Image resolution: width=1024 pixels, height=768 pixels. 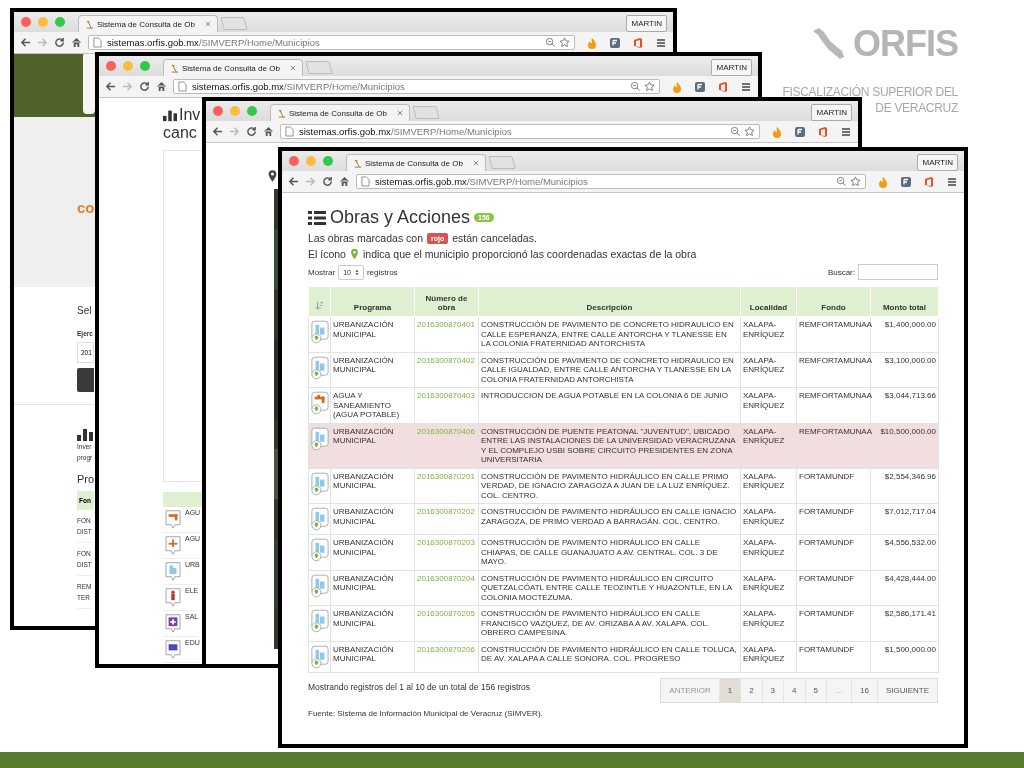 I want to click on length-label: Mostrar, so click(x=322, y=272).